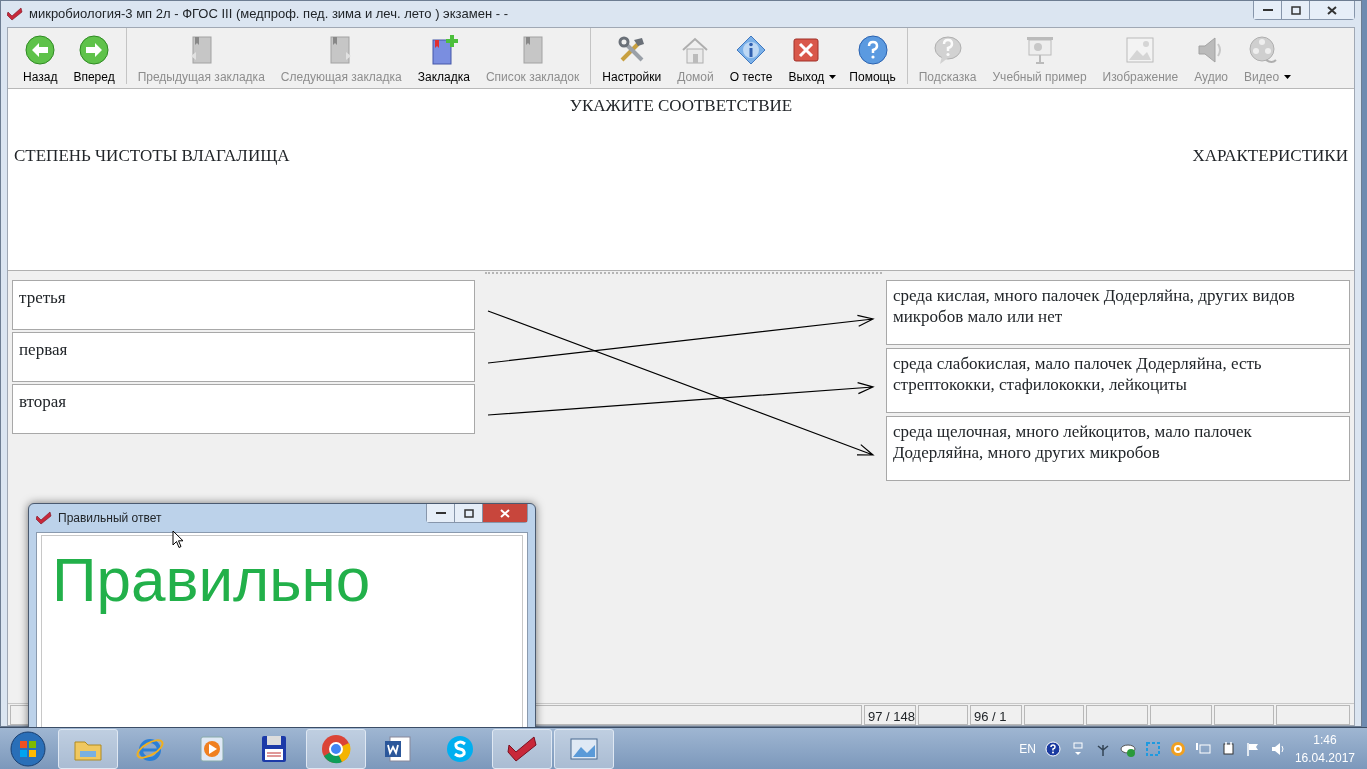 The height and width of the screenshot is (769, 1367). Describe the element at coordinates (152, 155) in the screenshot. I see `column-heading: СТЕПЕНЬ ЧИСТОТЫ ВЛАГАЛИЩА` at that location.